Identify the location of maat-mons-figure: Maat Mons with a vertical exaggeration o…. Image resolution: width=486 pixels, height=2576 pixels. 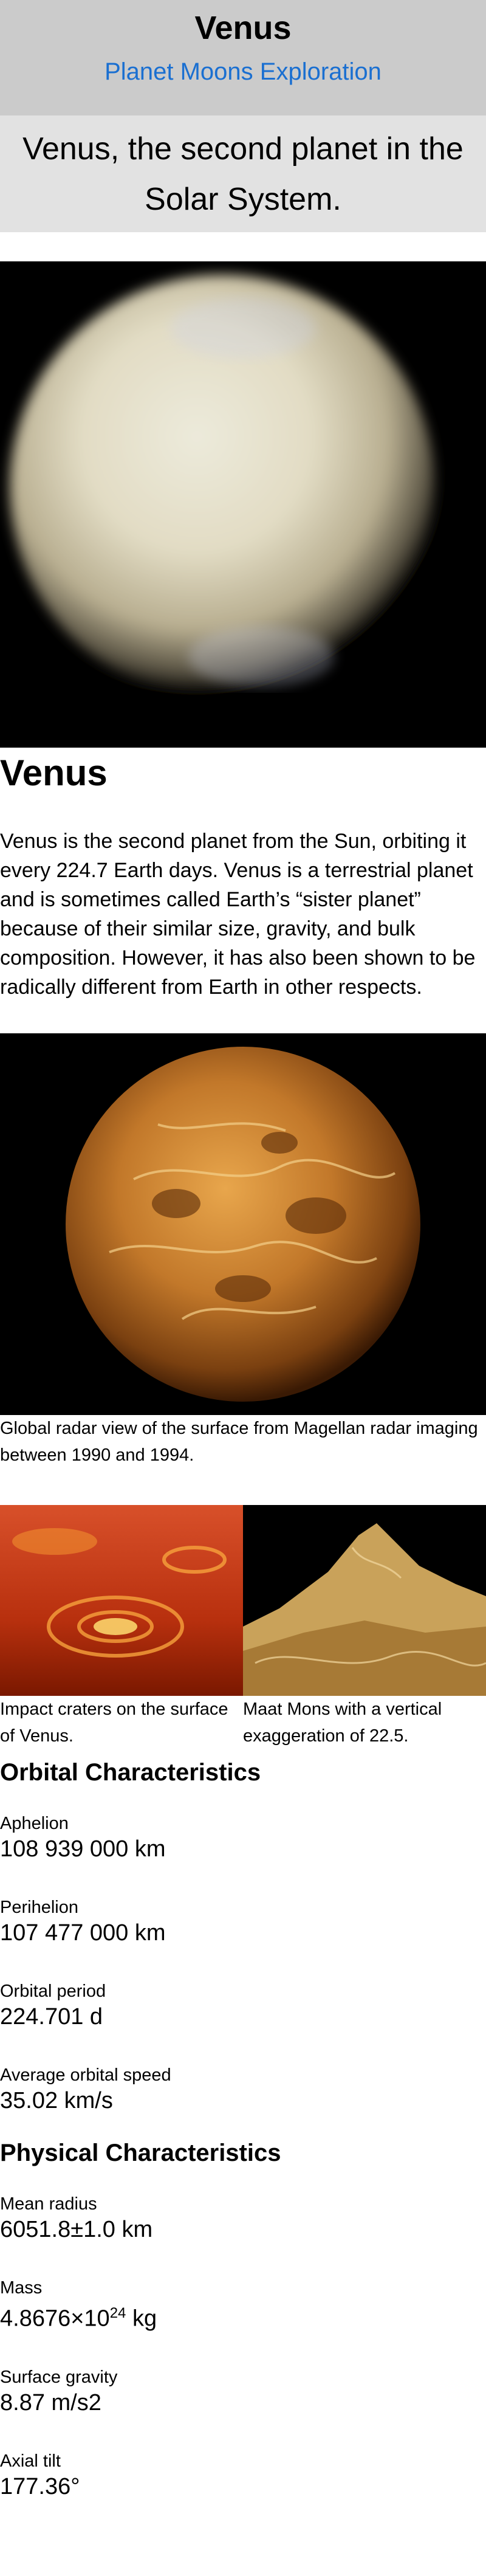
(364, 1627).